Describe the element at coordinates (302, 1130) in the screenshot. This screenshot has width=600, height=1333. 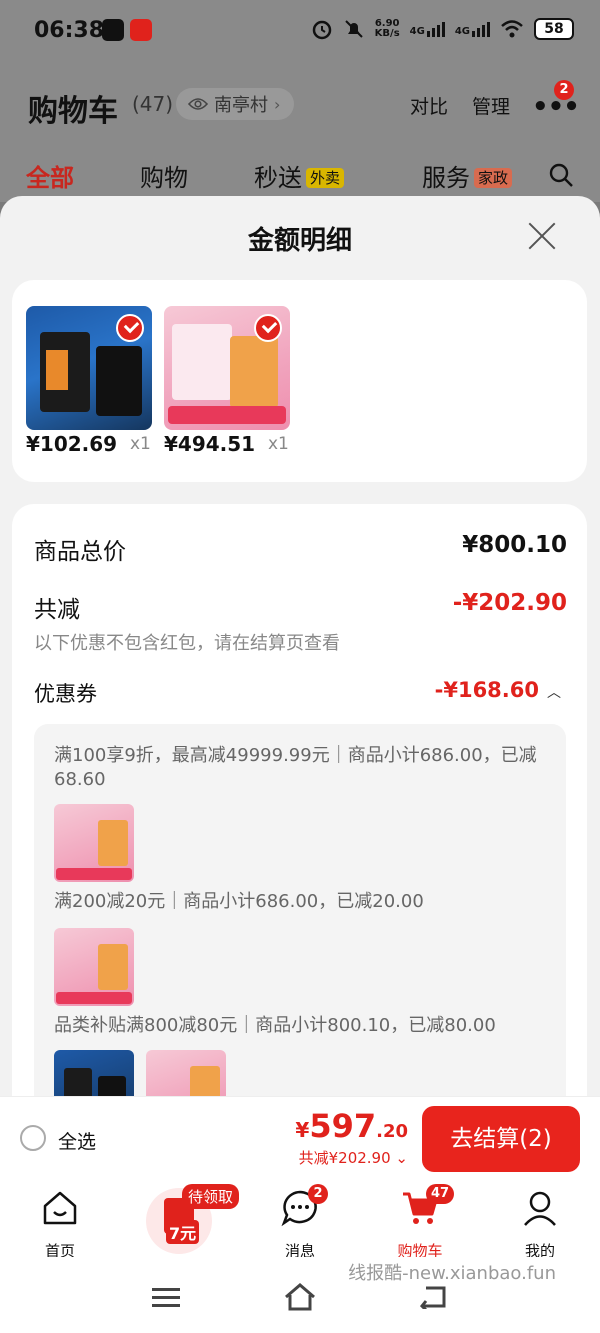
I see `price-currency: ¥` at that location.